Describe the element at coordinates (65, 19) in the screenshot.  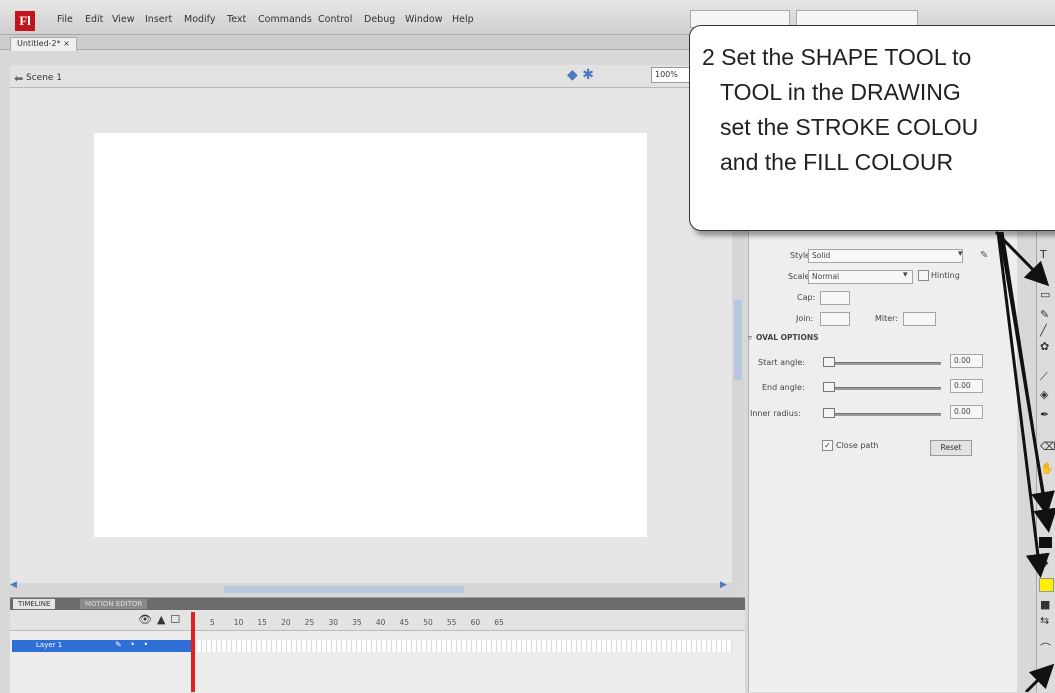
I see `menu-file: File` at that location.